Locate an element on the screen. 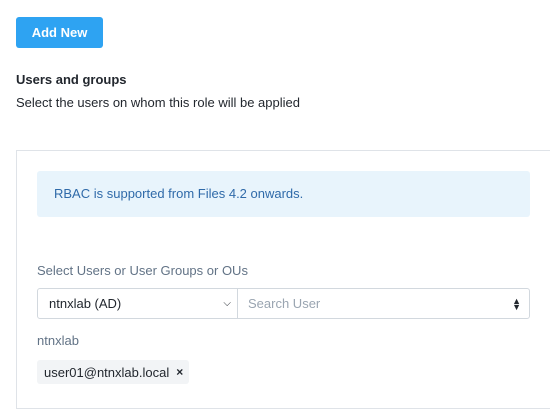 Image resolution: width=550 pixels, height=415 pixels. selected-user-tag: user01@ntnxlab.local × is located at coordinates (113, 372).